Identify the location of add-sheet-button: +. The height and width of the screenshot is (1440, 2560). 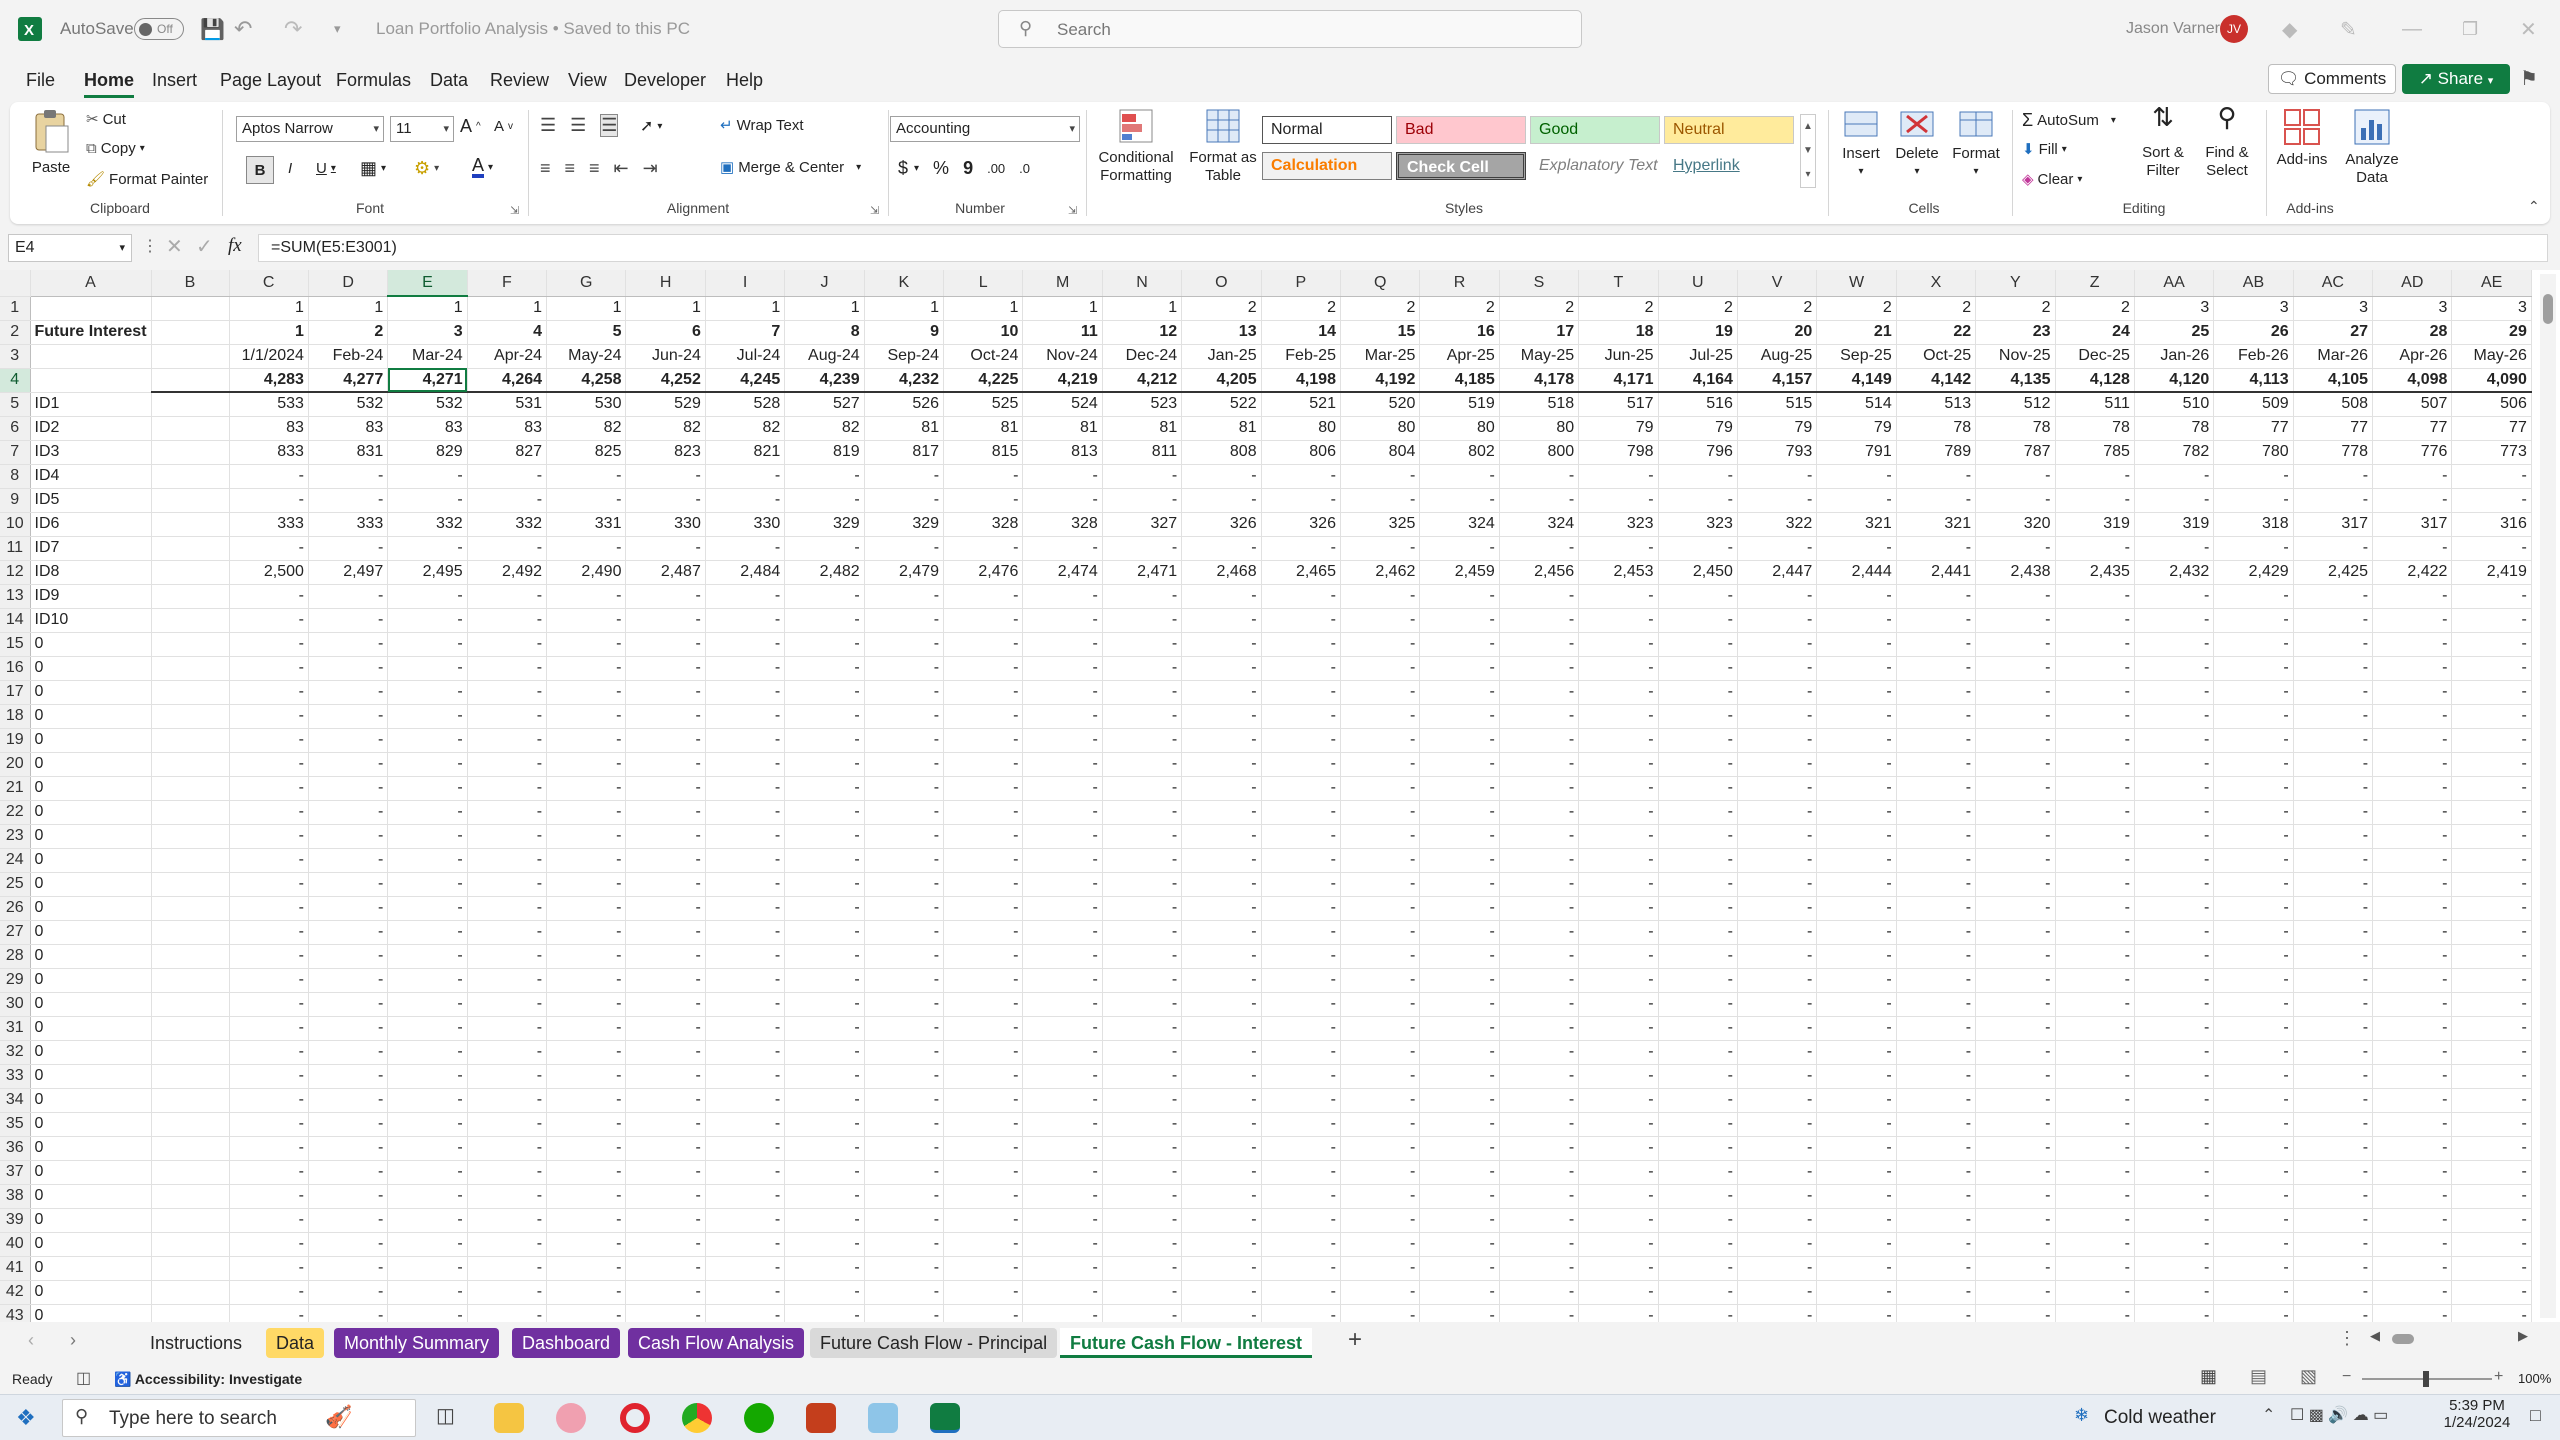
(1355, 1340).